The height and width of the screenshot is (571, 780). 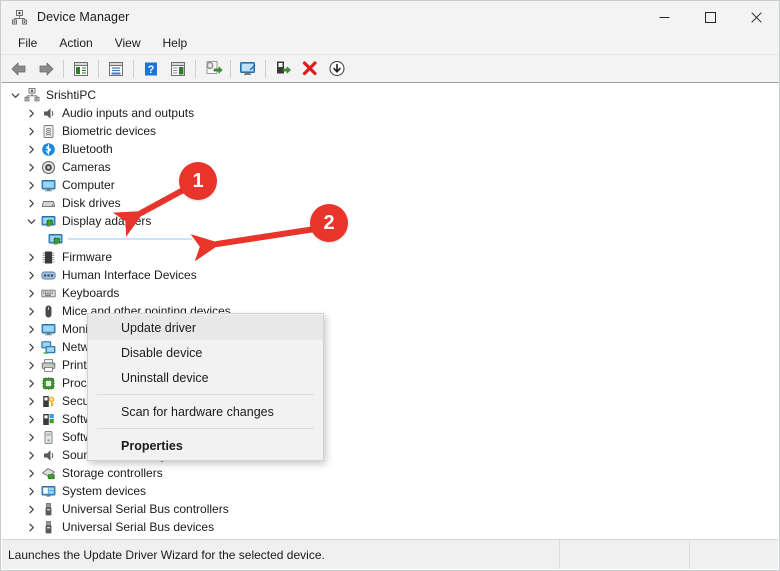 What do you see at coordinates (175, 44) in the screenshot?
I see `menu-help: Help` at bounding box center [175, 44].